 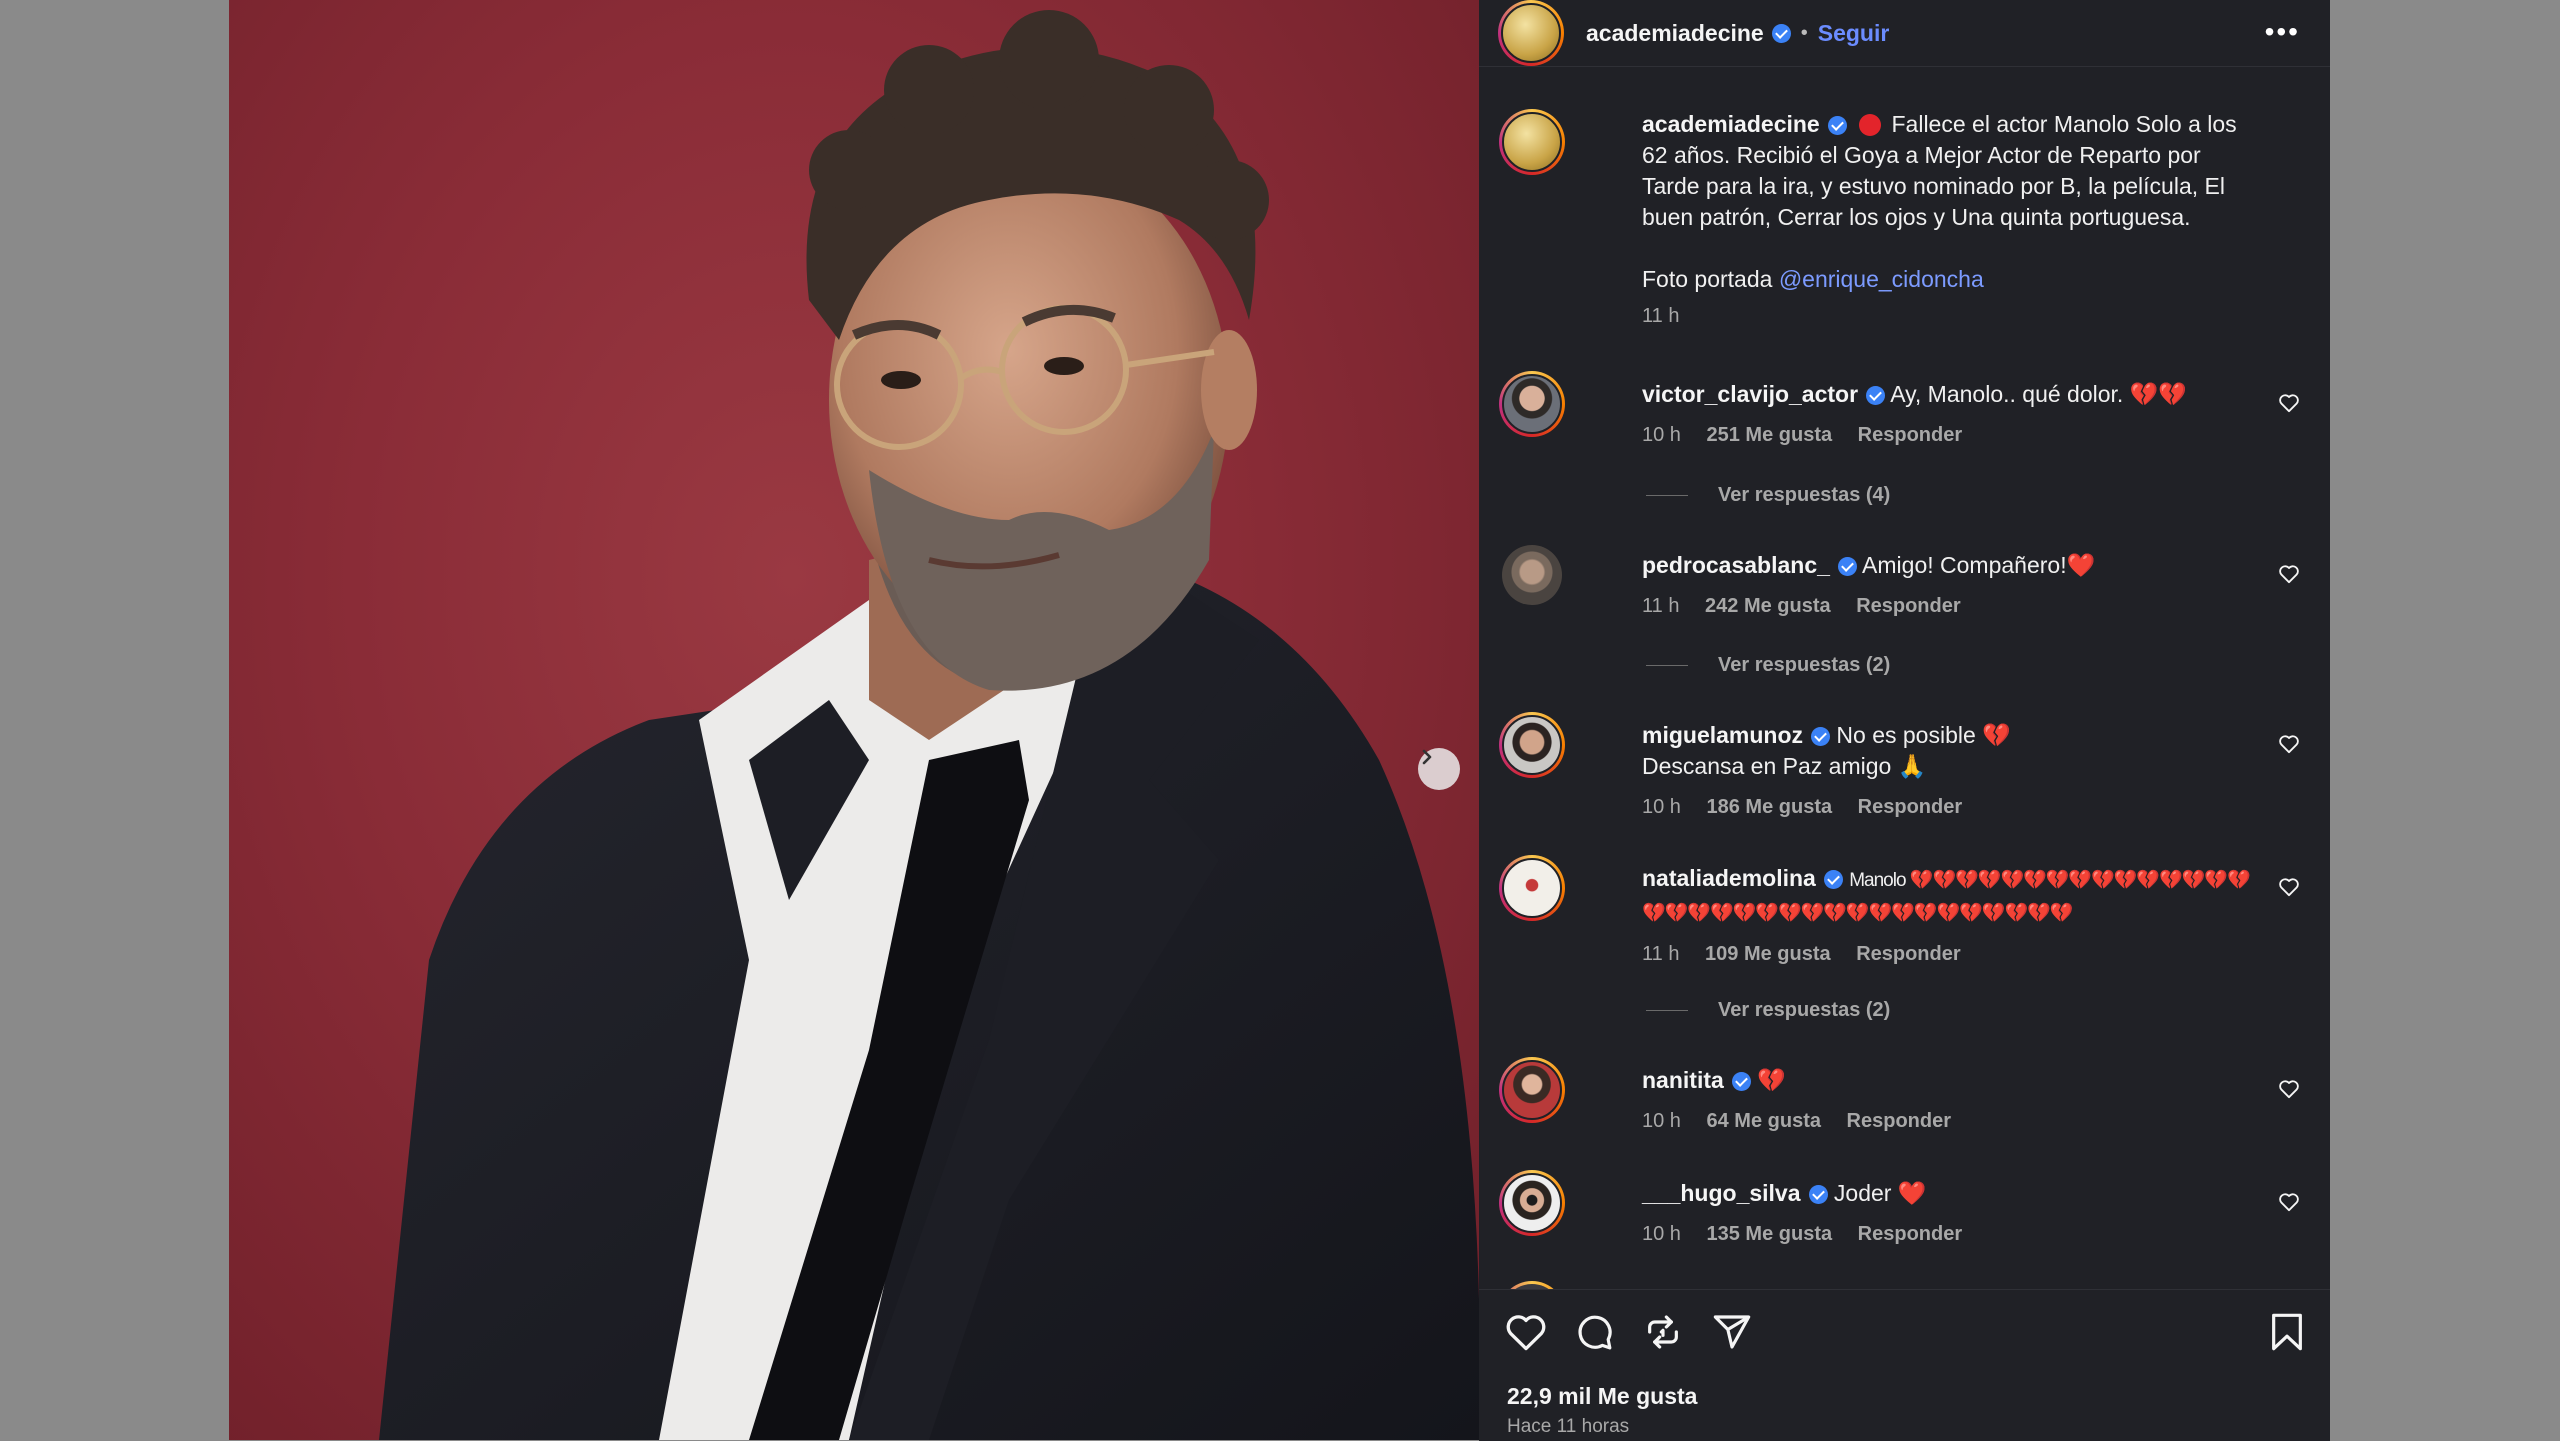 What do you see at coordinates (1784, 766) in the screenshot?
I see `comment-text-line2: Descansa en Paz amigo 🙏` at bounding box center [1784, 766].